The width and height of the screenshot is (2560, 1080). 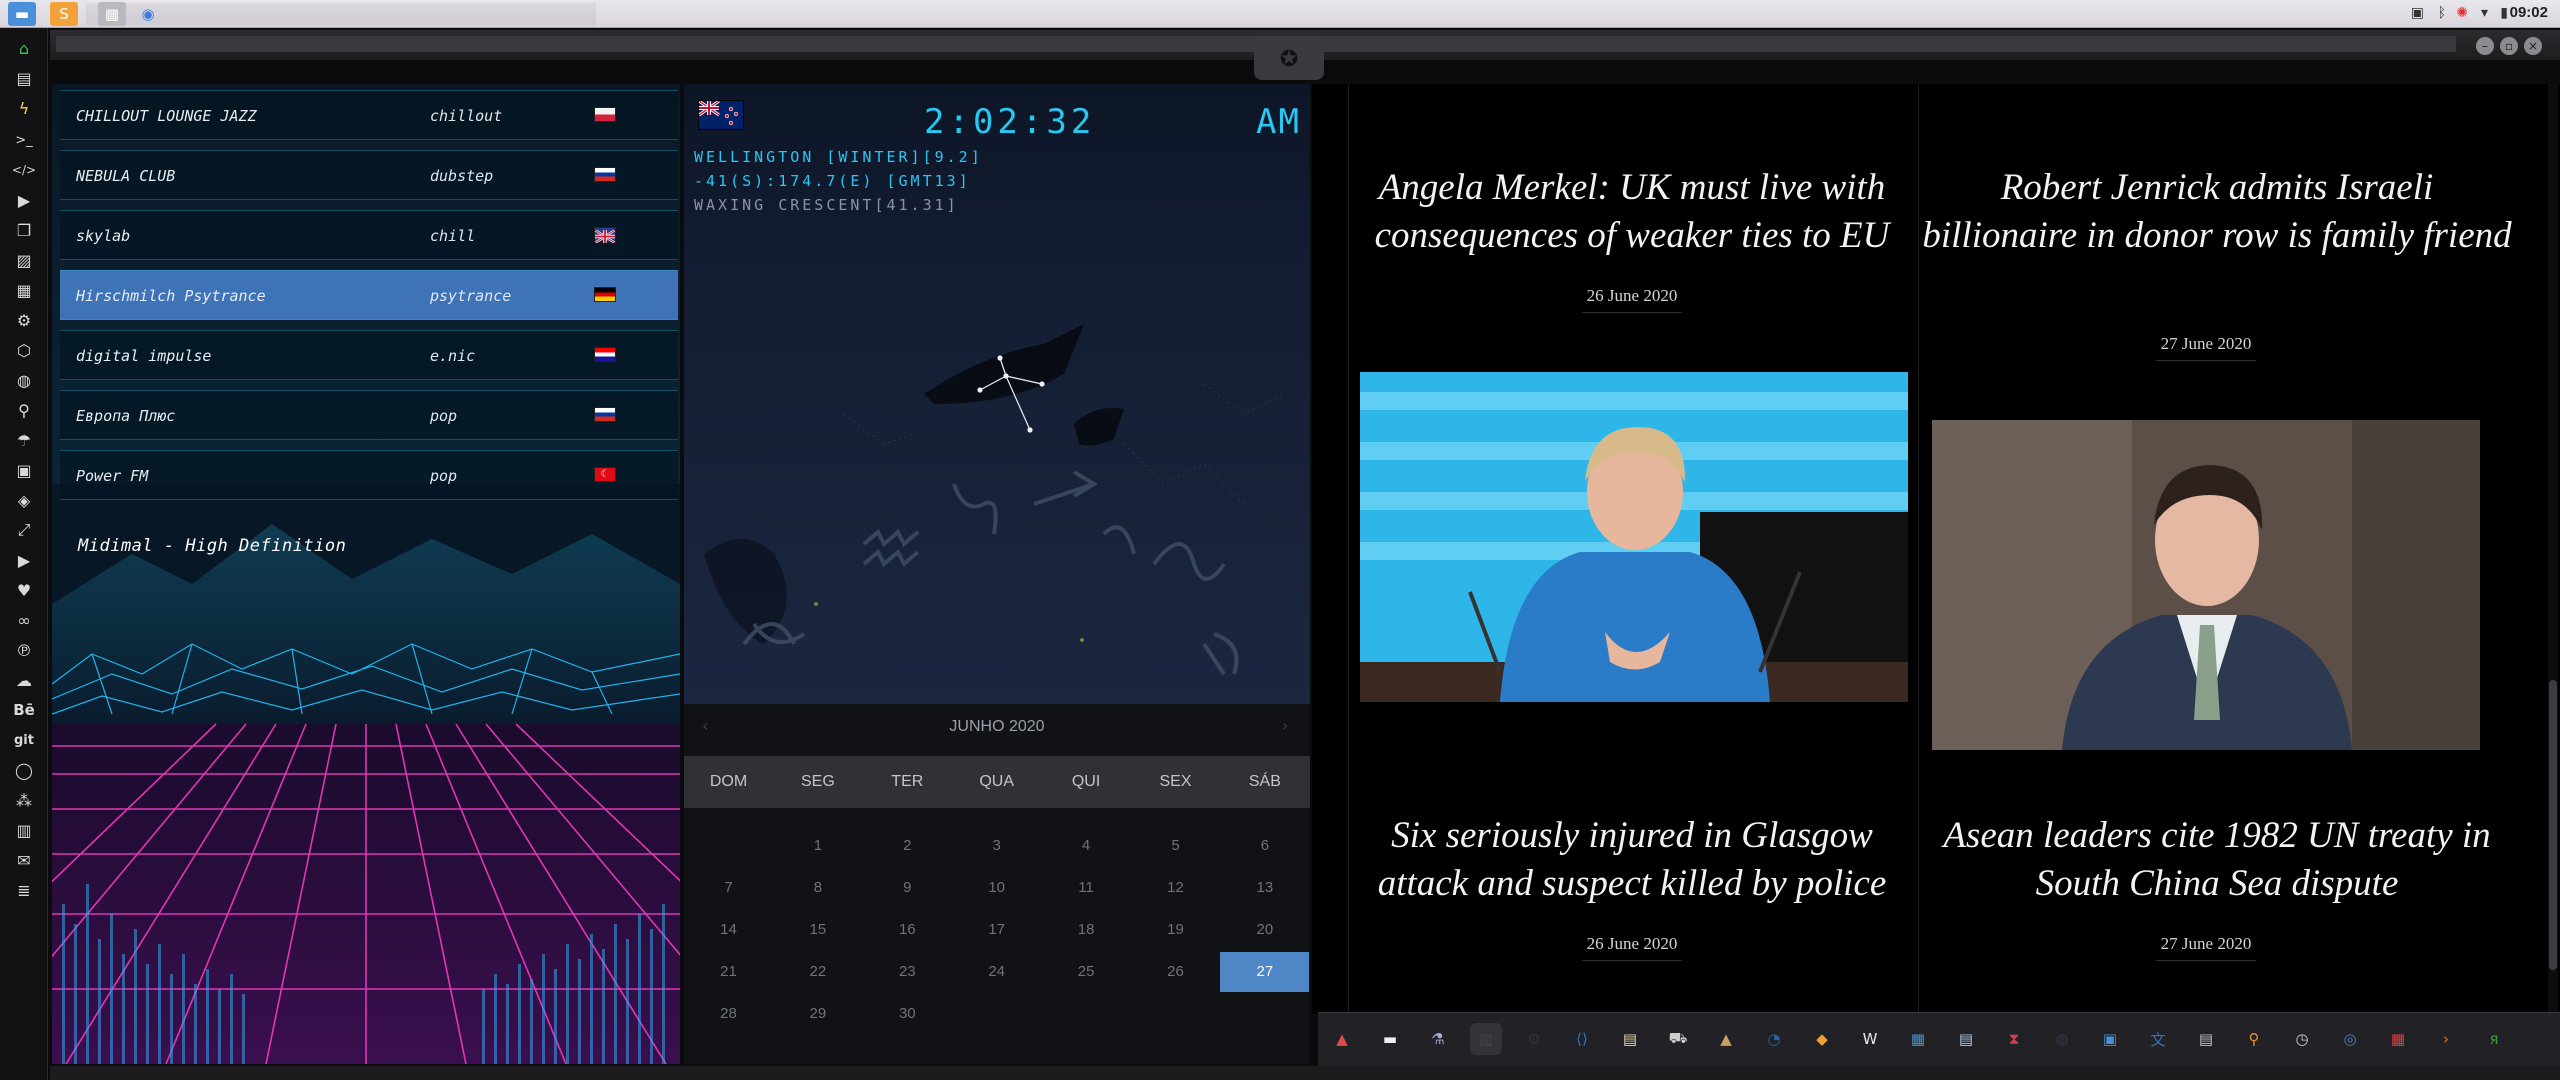 What do you see at coordinates (1486, 1039) in the screenshot?
I see `files-icon: ▥` at bounding box center [1486, 1039].